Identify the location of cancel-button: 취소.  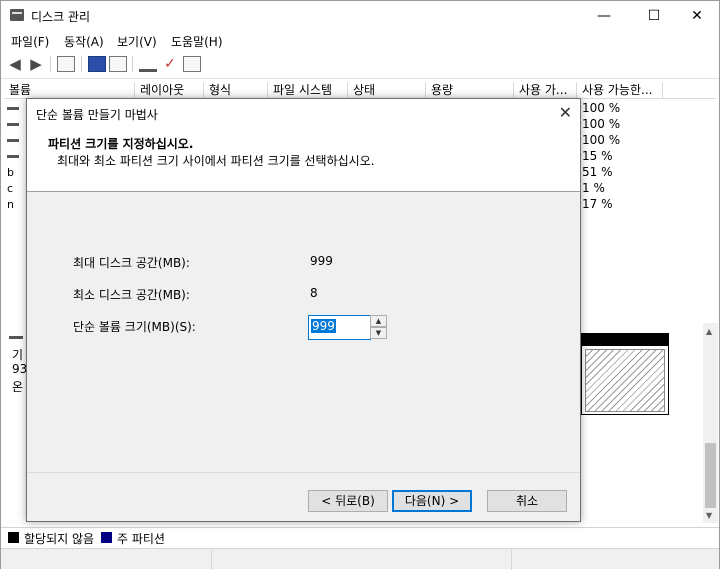
(527, 501).